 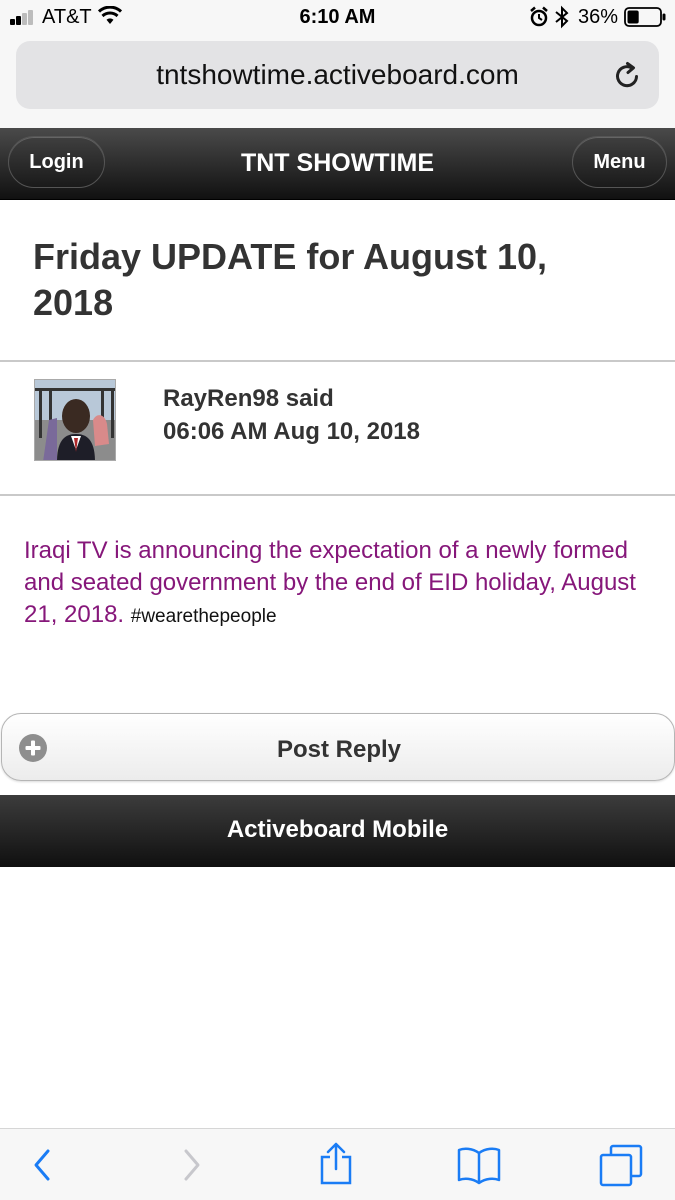 I want to click on battery-percentage: 36%, so click(x=598, y=17).